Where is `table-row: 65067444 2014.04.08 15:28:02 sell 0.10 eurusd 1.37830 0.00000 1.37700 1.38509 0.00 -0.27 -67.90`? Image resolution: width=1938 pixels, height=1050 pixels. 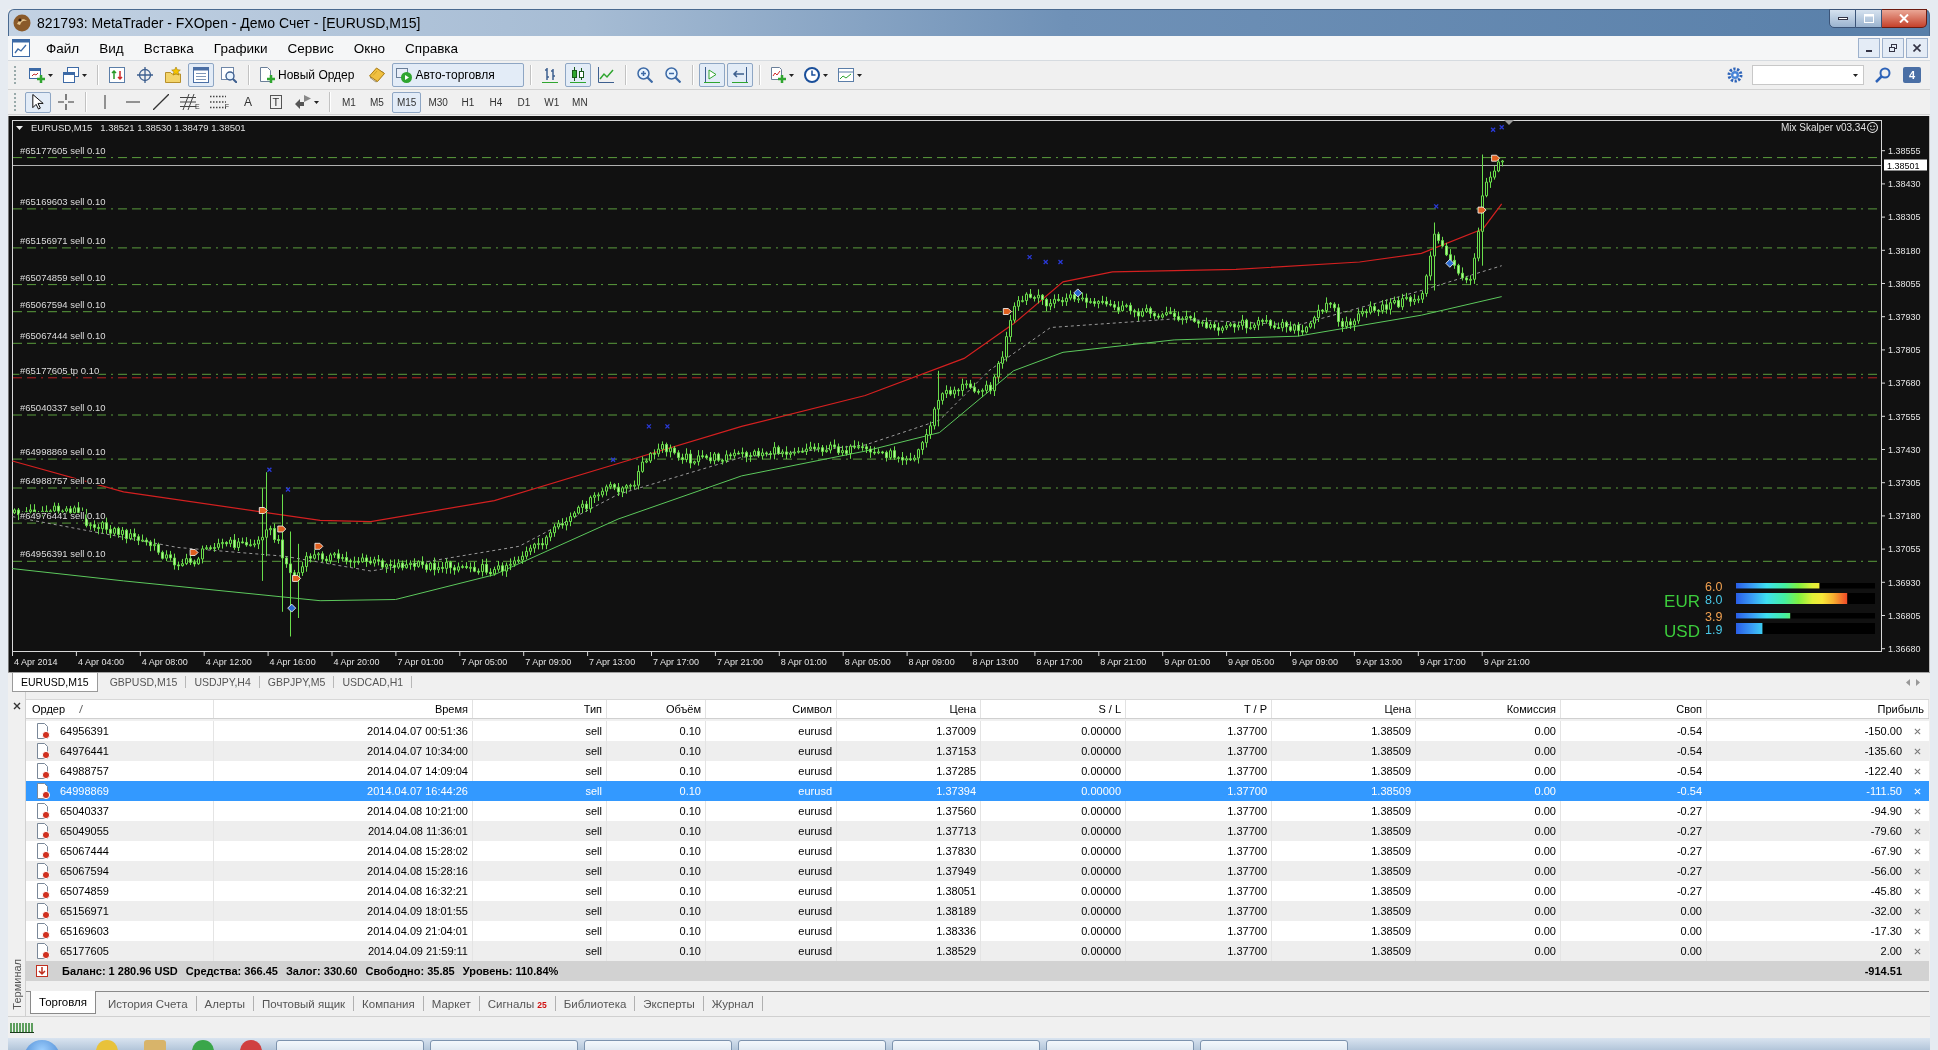
table-row: 65067444 2014.04.08 15:28:02 sell 0.10 eurusd 1.37830 0.00000 1.37700 1.38509 0.00 -0.27 -67.90 is located at coordinates (977, 851).